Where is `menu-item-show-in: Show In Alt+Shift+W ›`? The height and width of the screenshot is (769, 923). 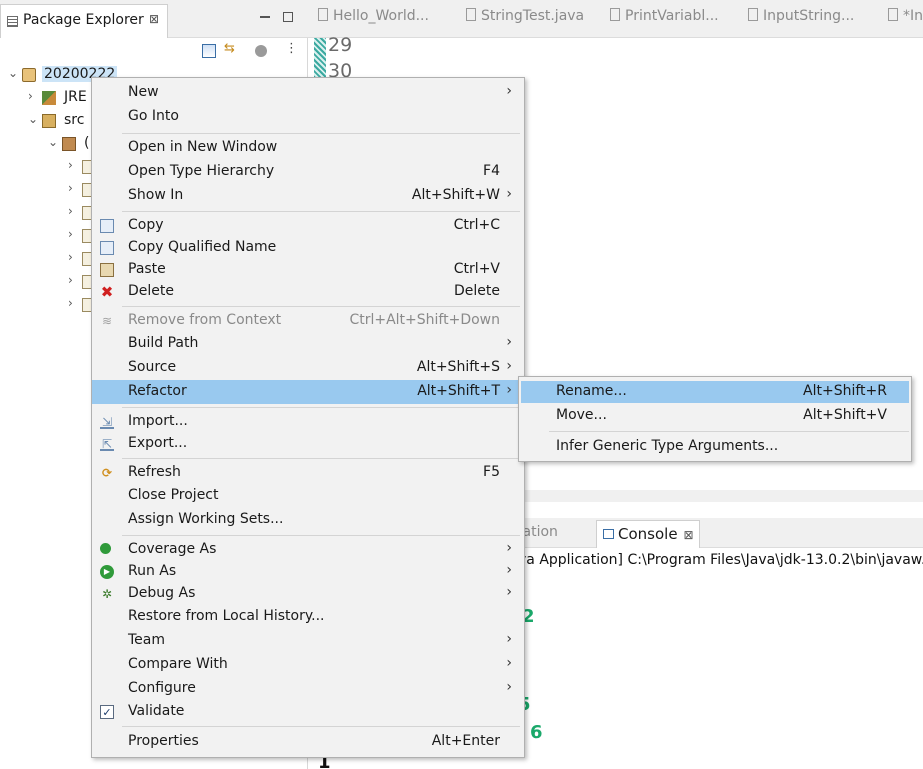 menu-item-show-in: Show In Alt+Shift+W › is located at coordinates (308, 196).